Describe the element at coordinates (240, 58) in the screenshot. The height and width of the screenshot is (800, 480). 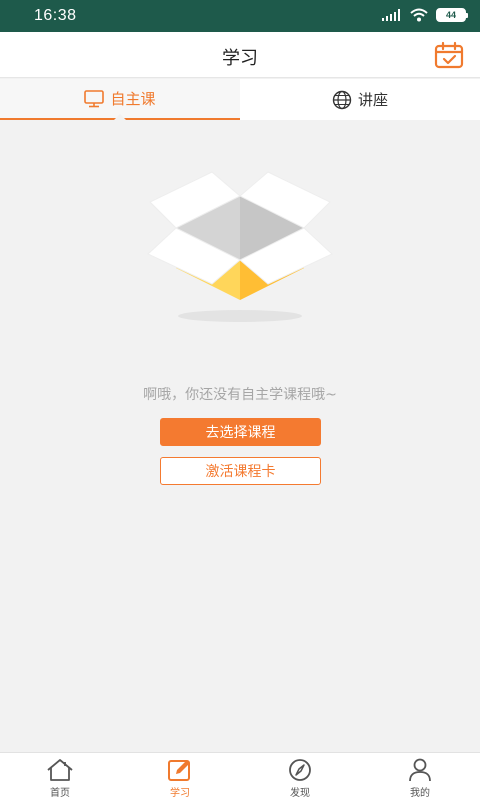
I see `page-title: 学习` at that location.